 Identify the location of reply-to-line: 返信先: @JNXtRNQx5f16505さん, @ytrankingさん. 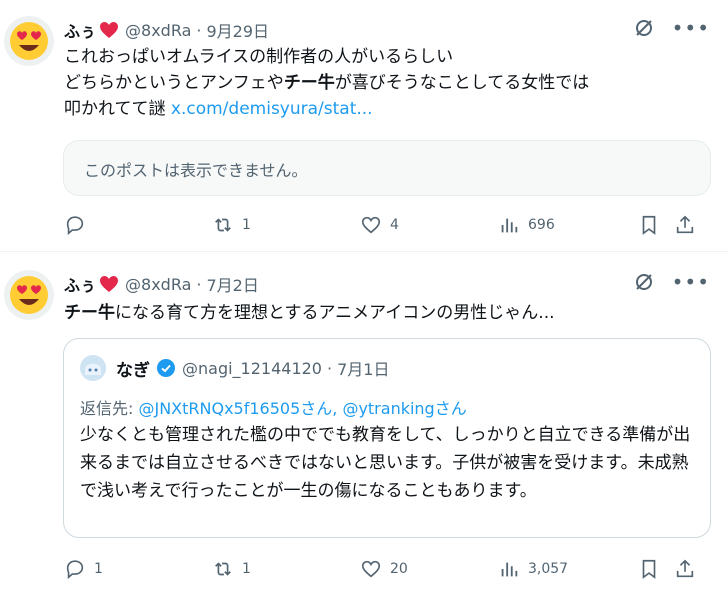
(273, 408).